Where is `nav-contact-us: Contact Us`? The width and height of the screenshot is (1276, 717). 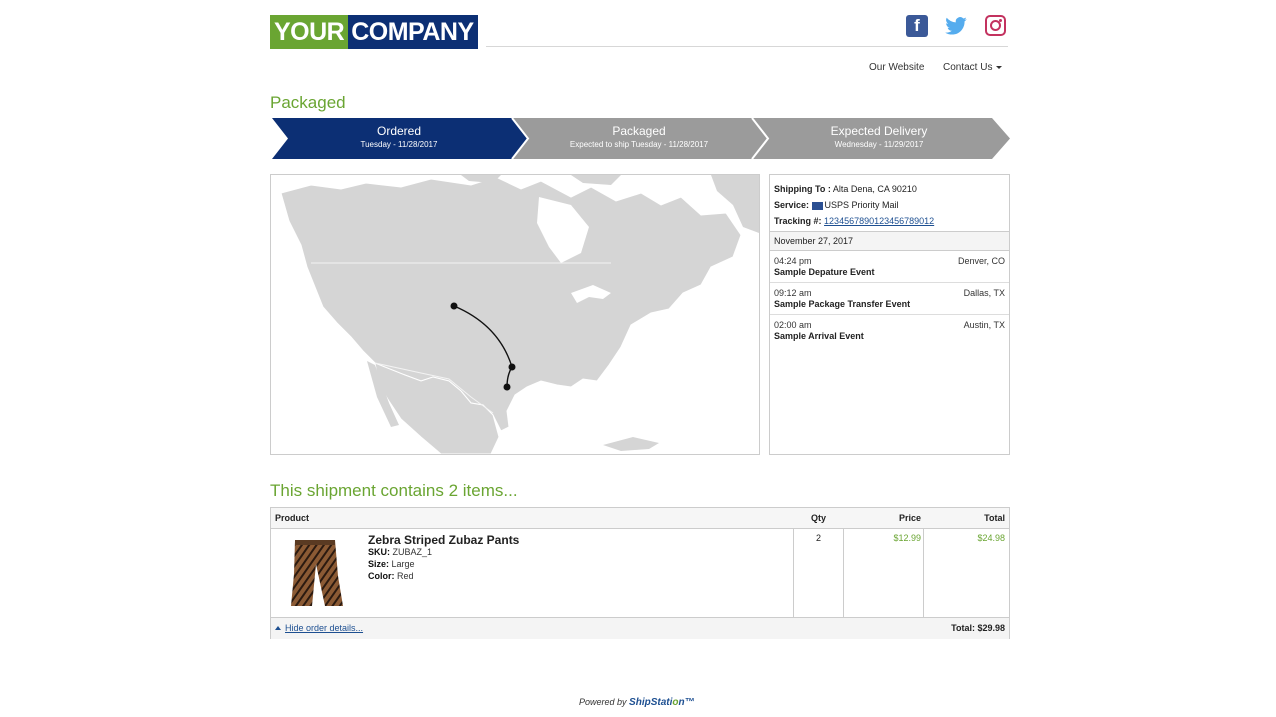
nav-contact-us: Contact Us is located at coordinates (973, 67).